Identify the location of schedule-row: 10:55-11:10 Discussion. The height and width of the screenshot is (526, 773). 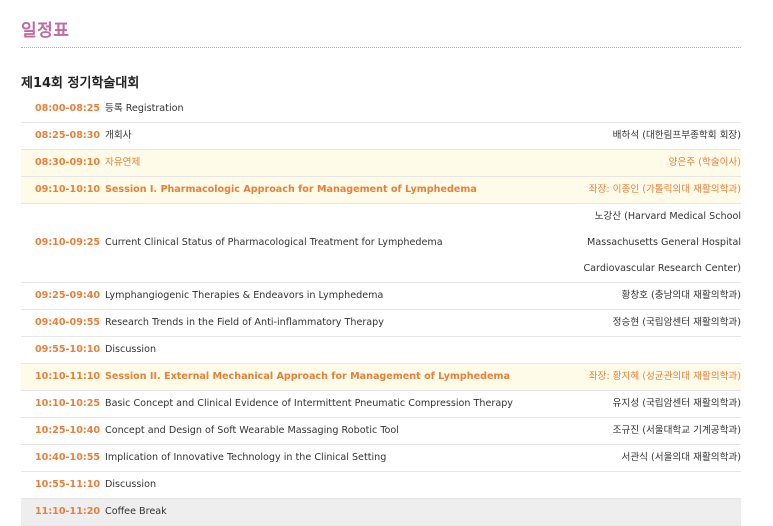
(381, 485).